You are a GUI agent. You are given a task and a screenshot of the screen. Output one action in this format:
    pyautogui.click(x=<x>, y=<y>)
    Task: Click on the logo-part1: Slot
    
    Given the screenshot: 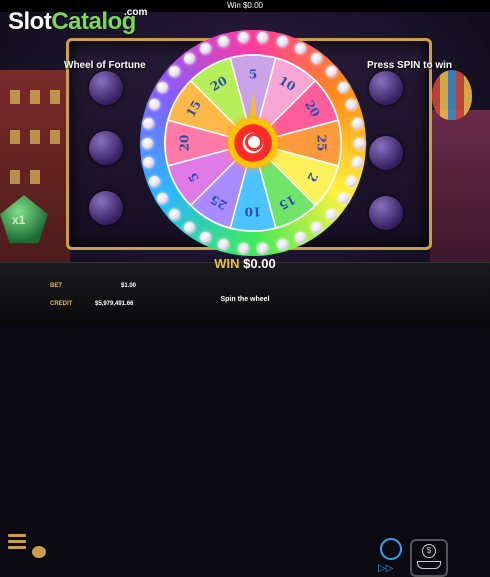 What is the action you would take?
    pyautogui.click(x=30, y=21)
    